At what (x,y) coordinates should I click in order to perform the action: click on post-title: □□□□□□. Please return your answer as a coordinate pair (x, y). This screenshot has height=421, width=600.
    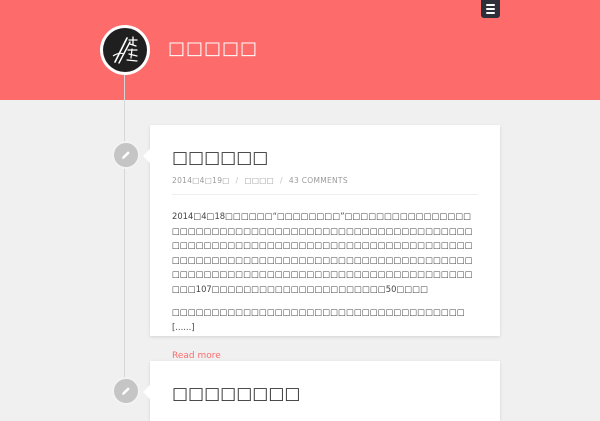
    Looking at the image, I should click on (325, 158).